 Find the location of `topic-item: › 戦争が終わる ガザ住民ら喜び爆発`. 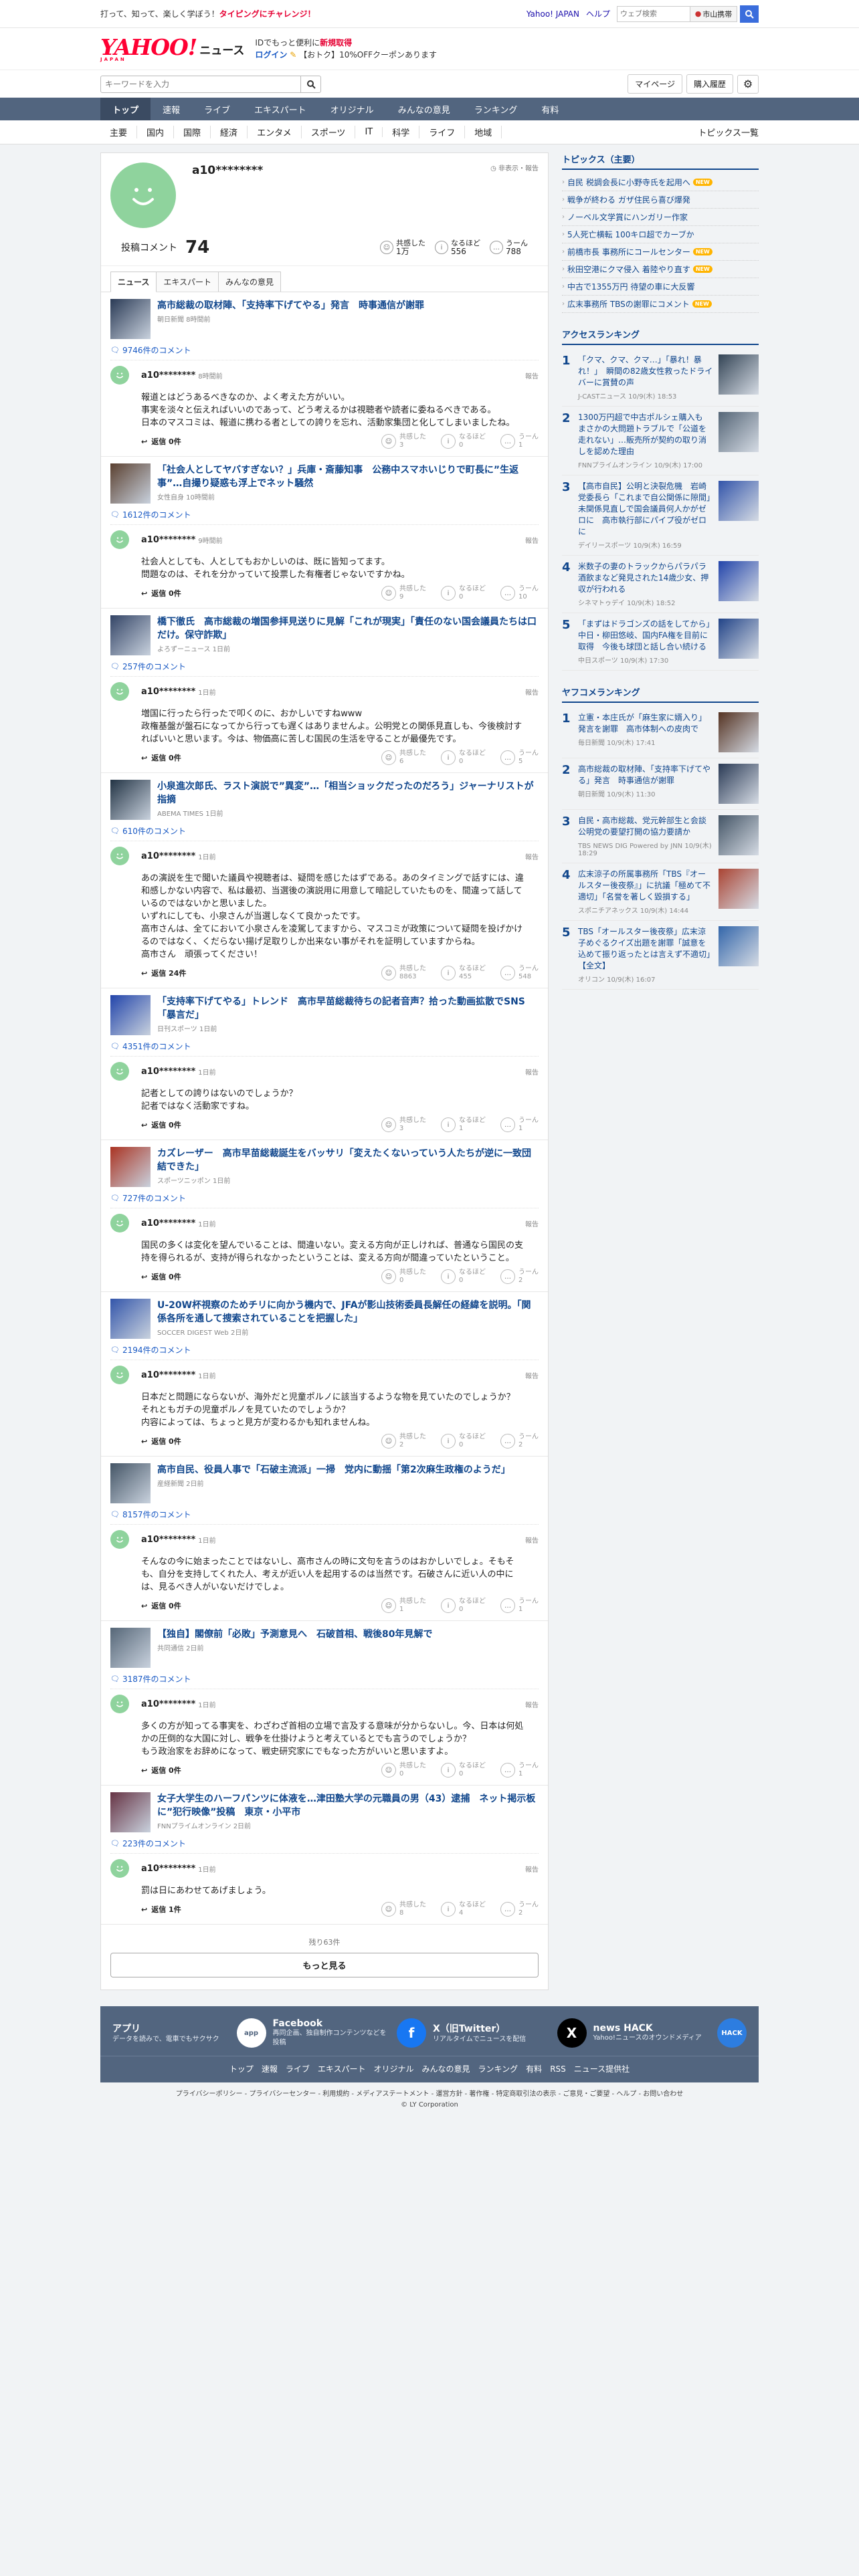

topic-item: › 戦争が終わる ガザ住民ら喜び爆発 is located at coordinates (660, 200).